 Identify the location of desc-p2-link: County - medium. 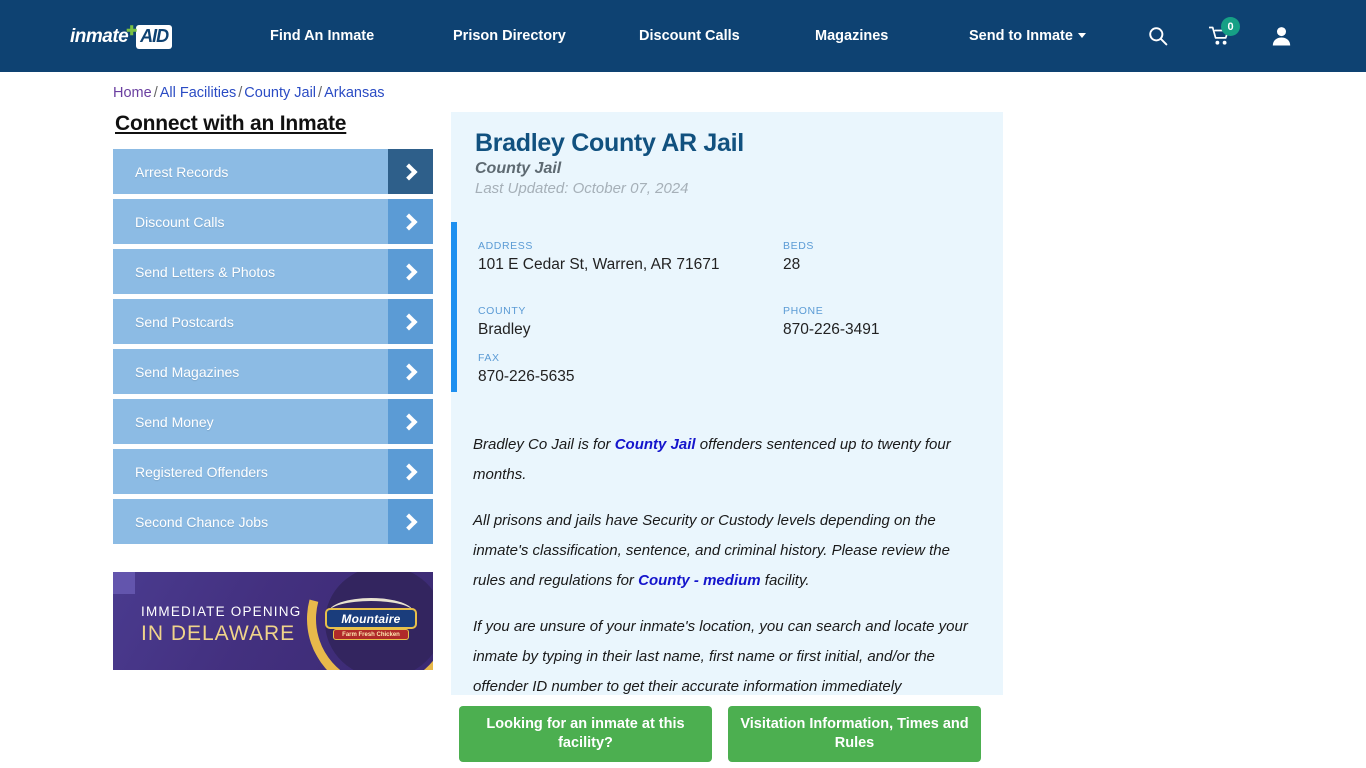
(699, 580).